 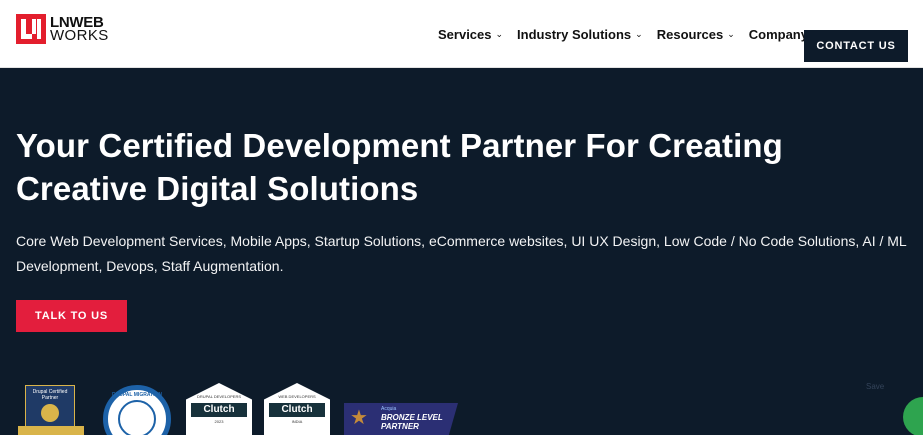 I want to click on lnwebworks-logo: LNWEB WORKS, so click(x=62, y=29).